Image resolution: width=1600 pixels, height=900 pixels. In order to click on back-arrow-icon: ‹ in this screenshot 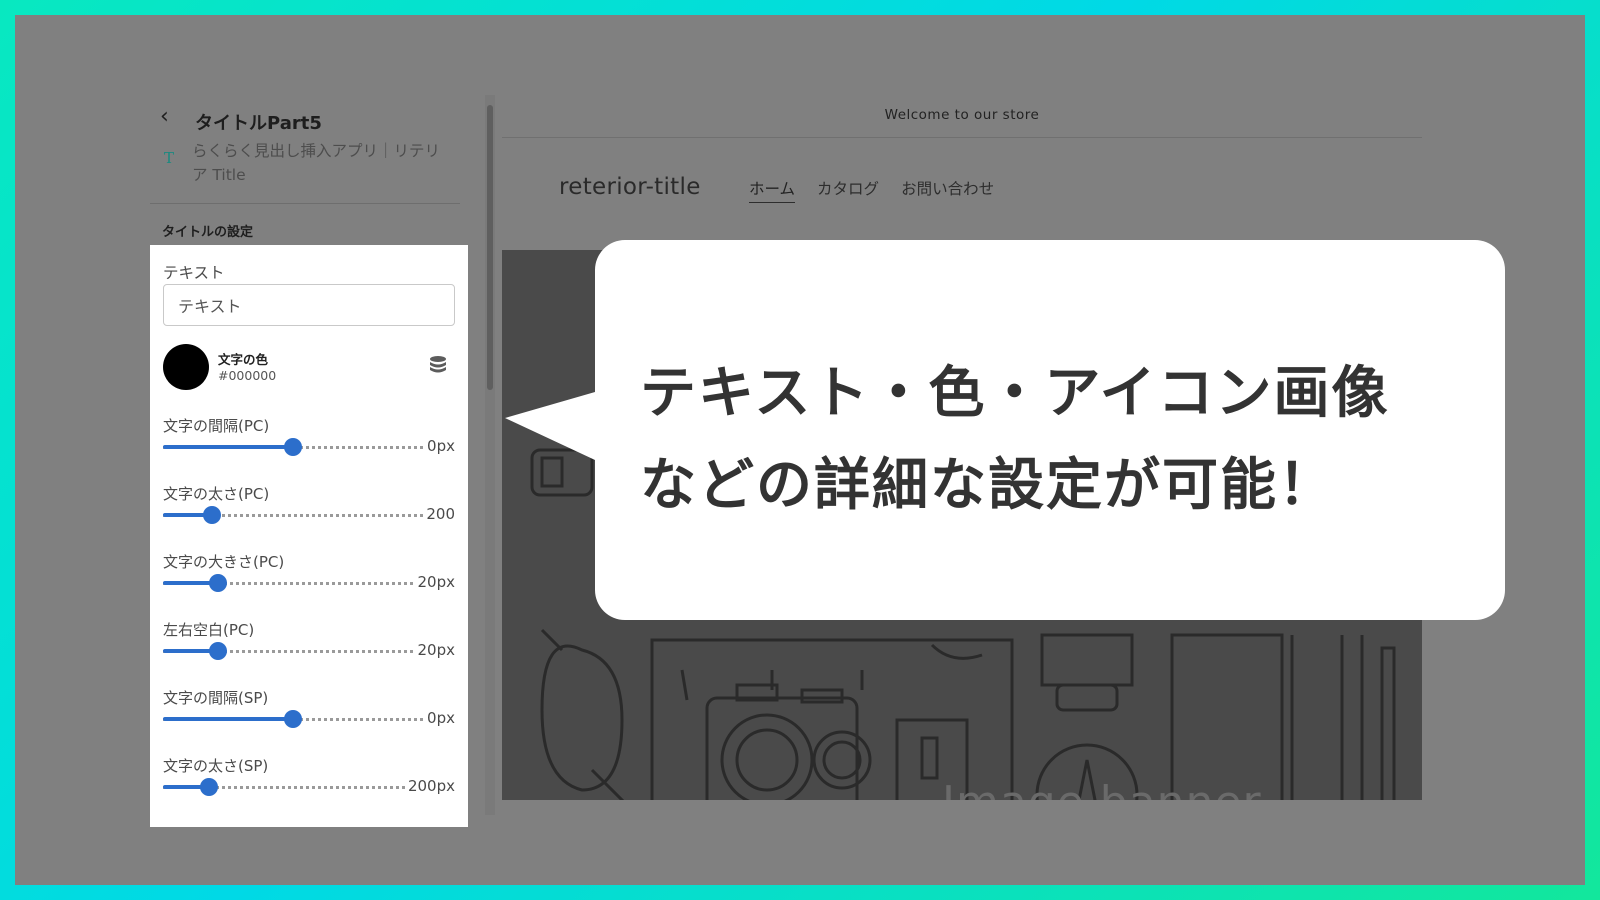, I will do `click(172, 117)`.